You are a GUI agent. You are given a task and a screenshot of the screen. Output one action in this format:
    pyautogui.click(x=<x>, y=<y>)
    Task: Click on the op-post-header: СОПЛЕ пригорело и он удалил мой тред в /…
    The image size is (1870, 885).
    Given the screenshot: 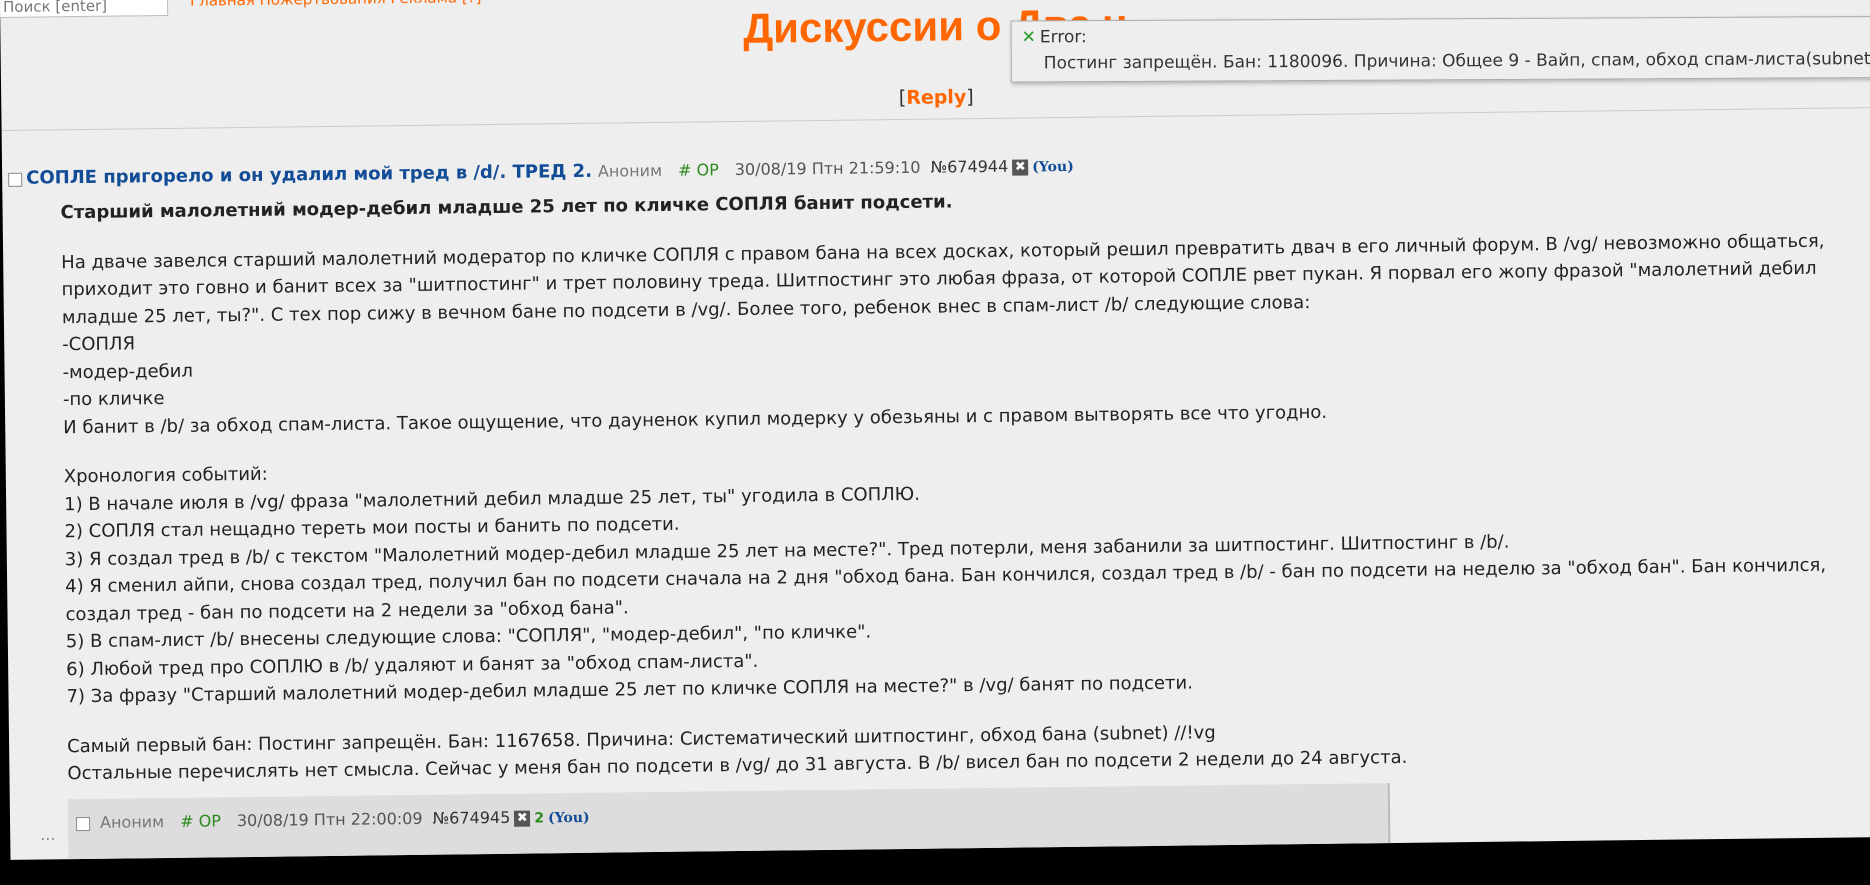 What is the action you would take?
    pyautogui.click(x=541, y=172)
    